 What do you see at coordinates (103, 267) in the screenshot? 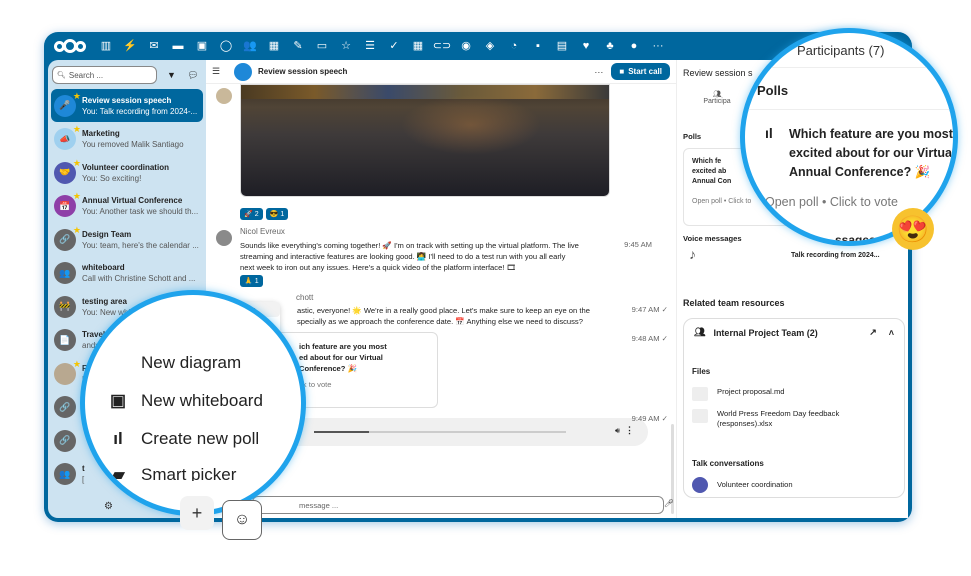
I see `conversation-name: whiteboard` at bounding box center [103, 267].